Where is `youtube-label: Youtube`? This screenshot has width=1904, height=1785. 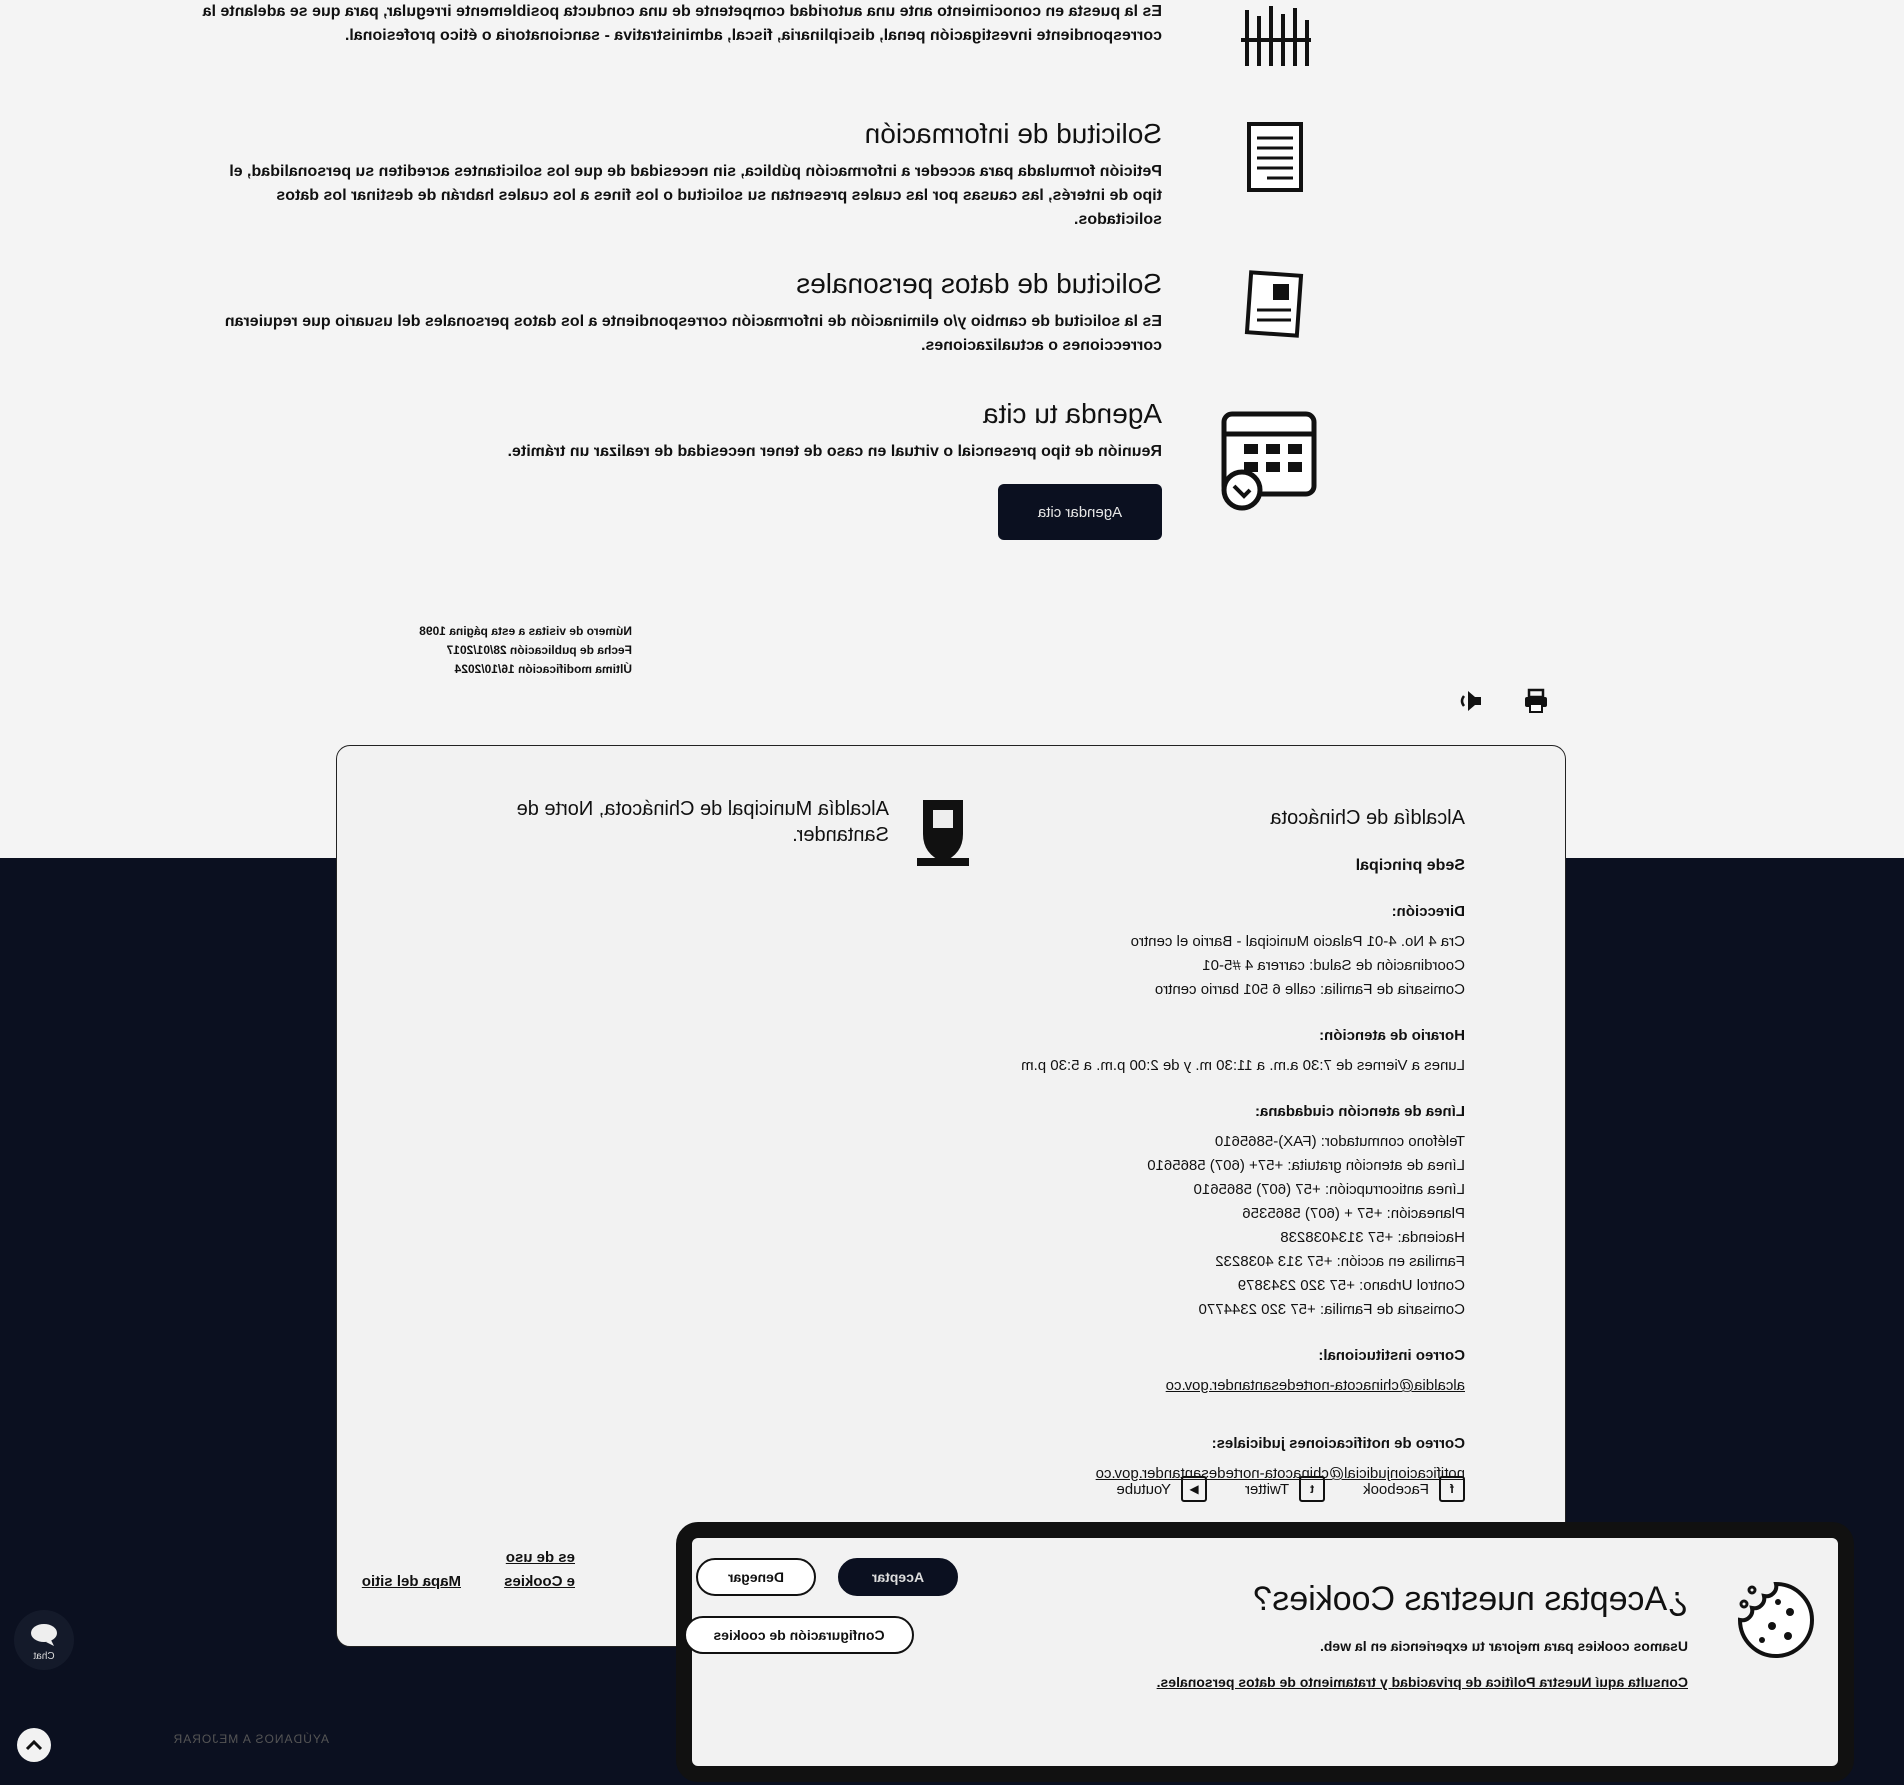 youtube-label: Youtube is located at coordinates (1143, 1489).